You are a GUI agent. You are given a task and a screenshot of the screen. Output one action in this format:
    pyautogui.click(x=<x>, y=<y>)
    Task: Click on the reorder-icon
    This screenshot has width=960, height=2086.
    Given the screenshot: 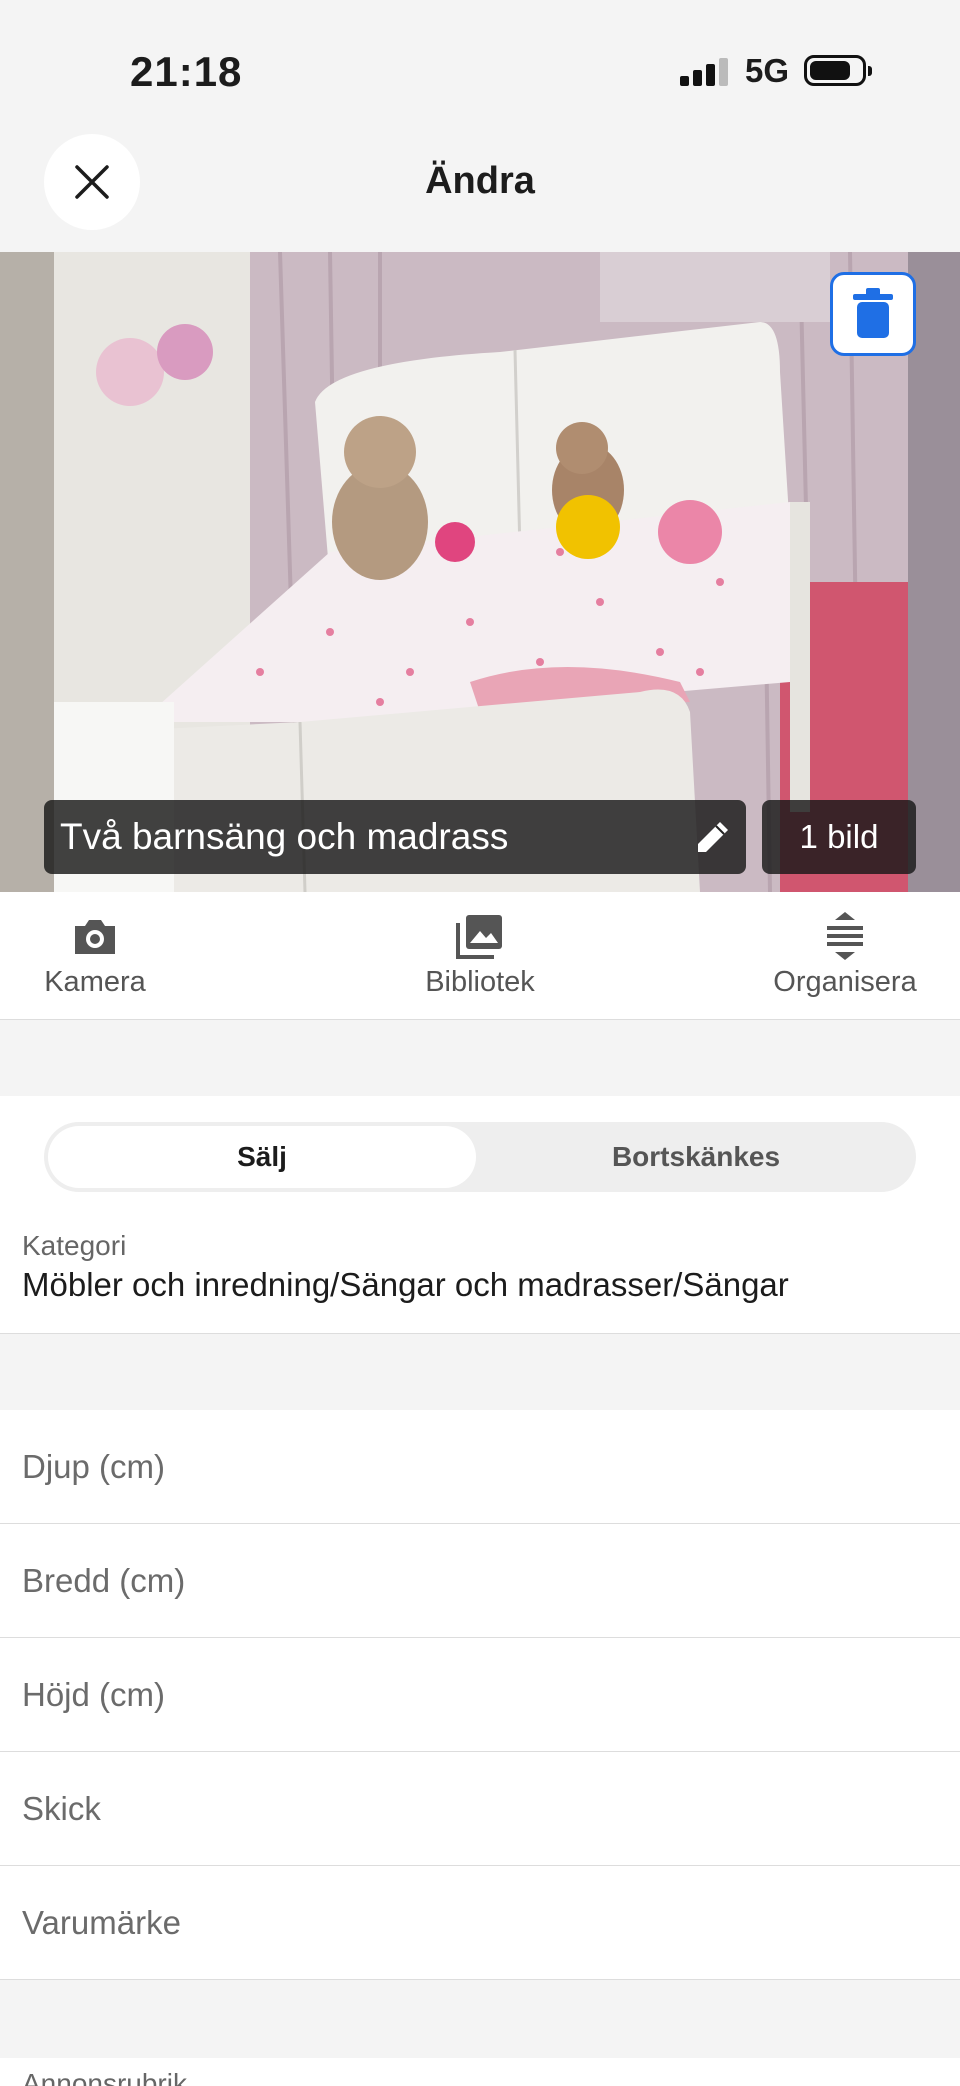 What is the action you would take?
    pyautogui.click(x=845, y=936)
    